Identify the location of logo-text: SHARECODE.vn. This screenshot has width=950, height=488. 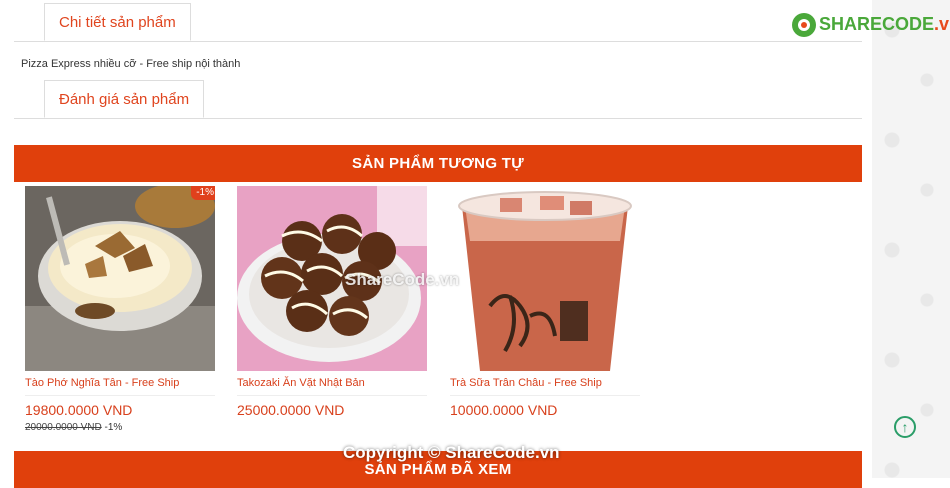
(884, 24).